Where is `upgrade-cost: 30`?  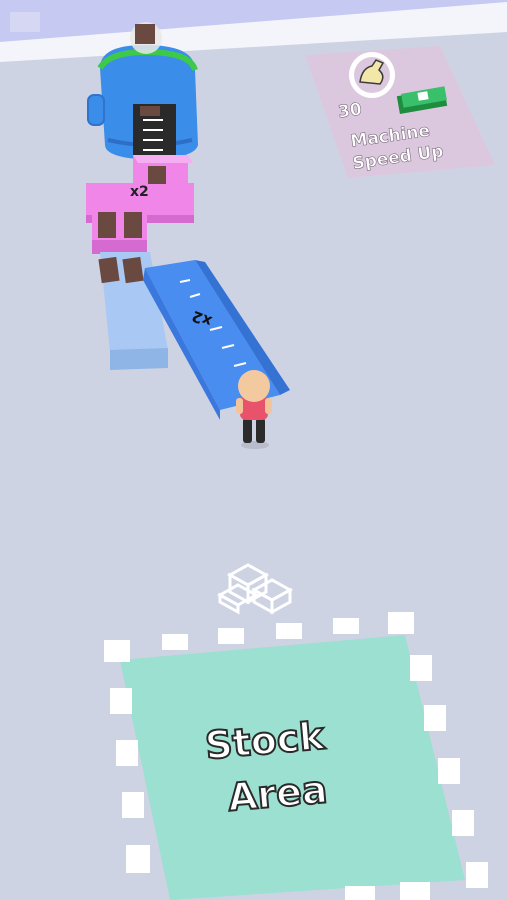
upgrade-cost: 30 is located at coordinates (350, 110).